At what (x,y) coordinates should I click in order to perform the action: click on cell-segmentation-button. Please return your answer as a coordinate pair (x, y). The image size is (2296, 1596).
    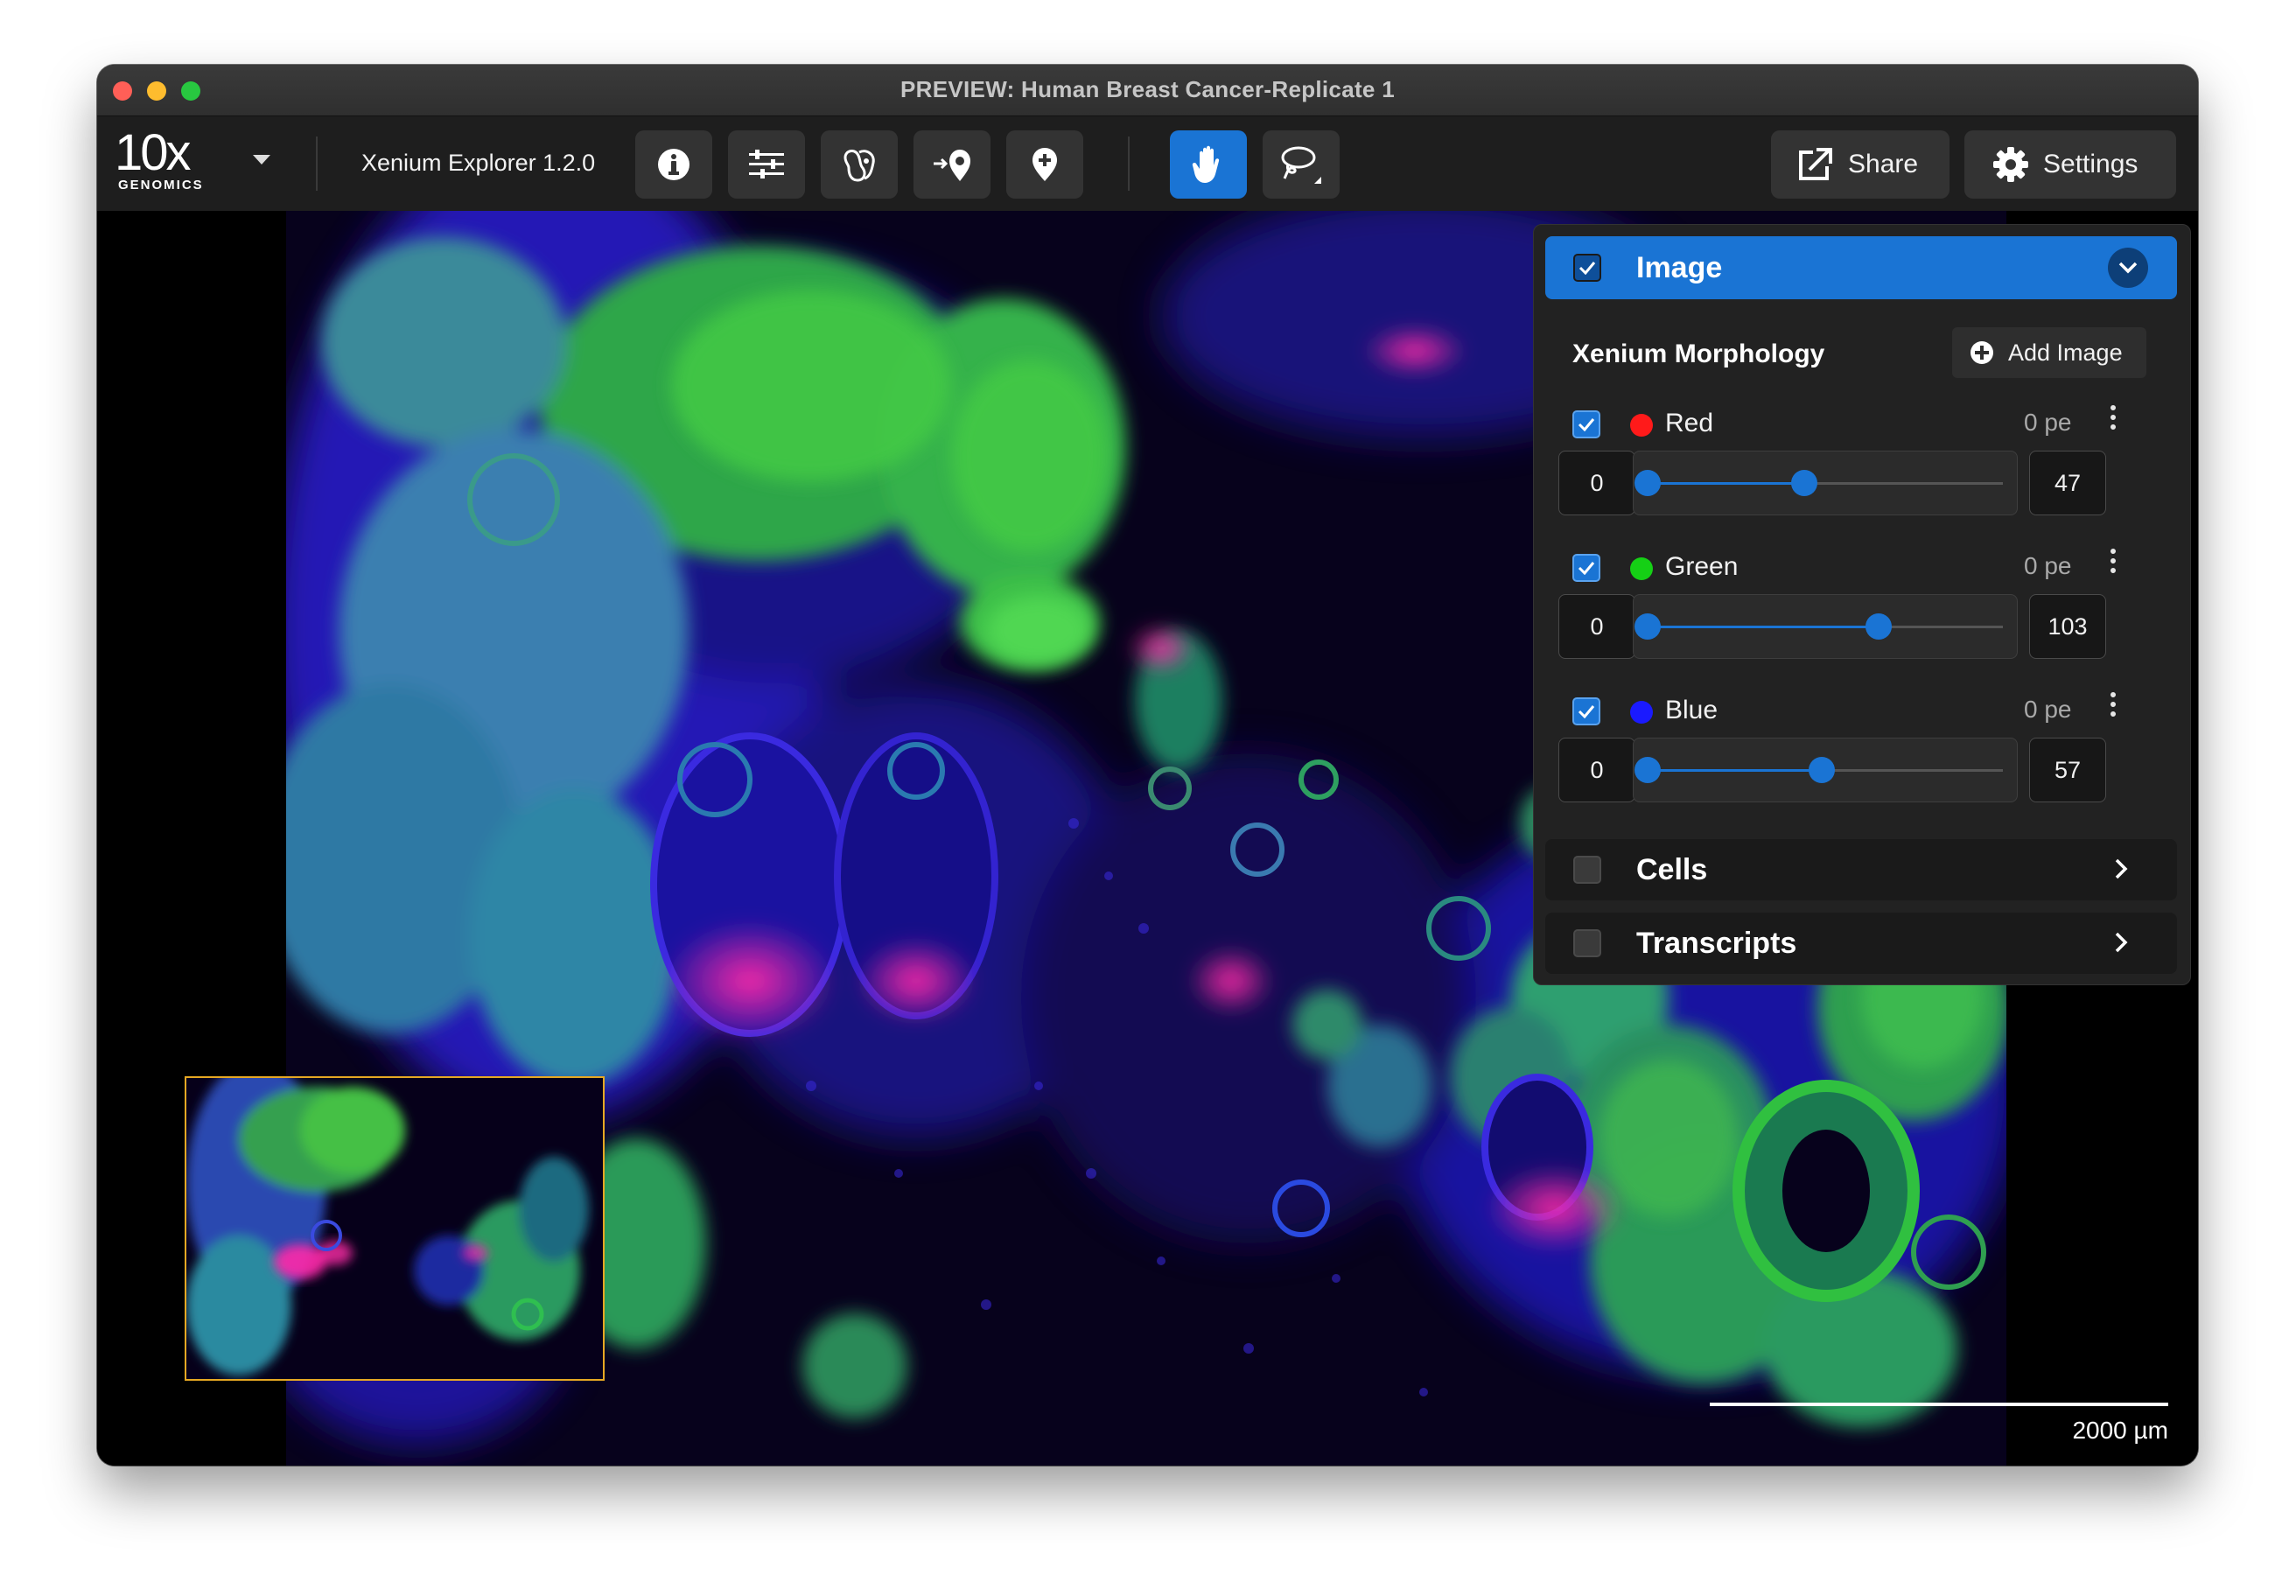
    Looking at the image, I should click on (859, 164).